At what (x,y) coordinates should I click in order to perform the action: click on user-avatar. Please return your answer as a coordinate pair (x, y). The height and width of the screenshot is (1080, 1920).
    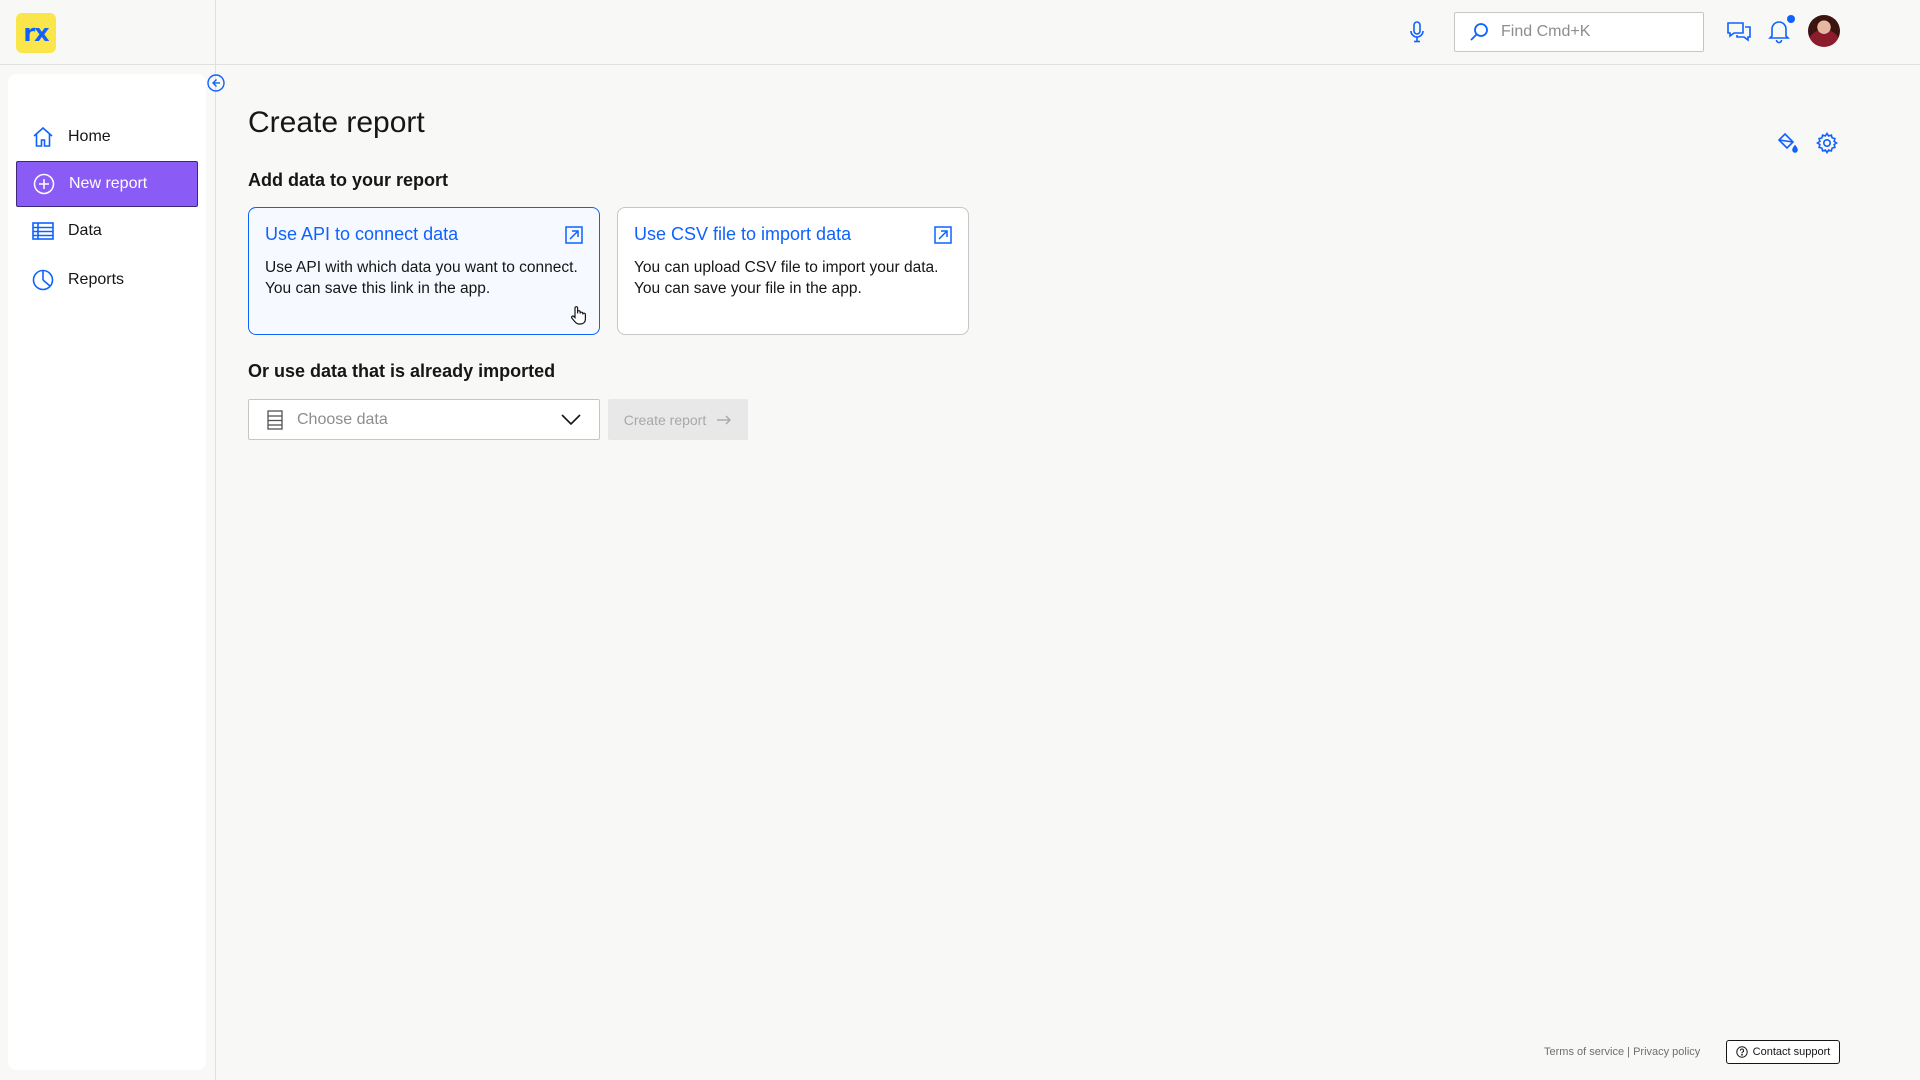
    Looking at the image, I should click on (1824, 31).